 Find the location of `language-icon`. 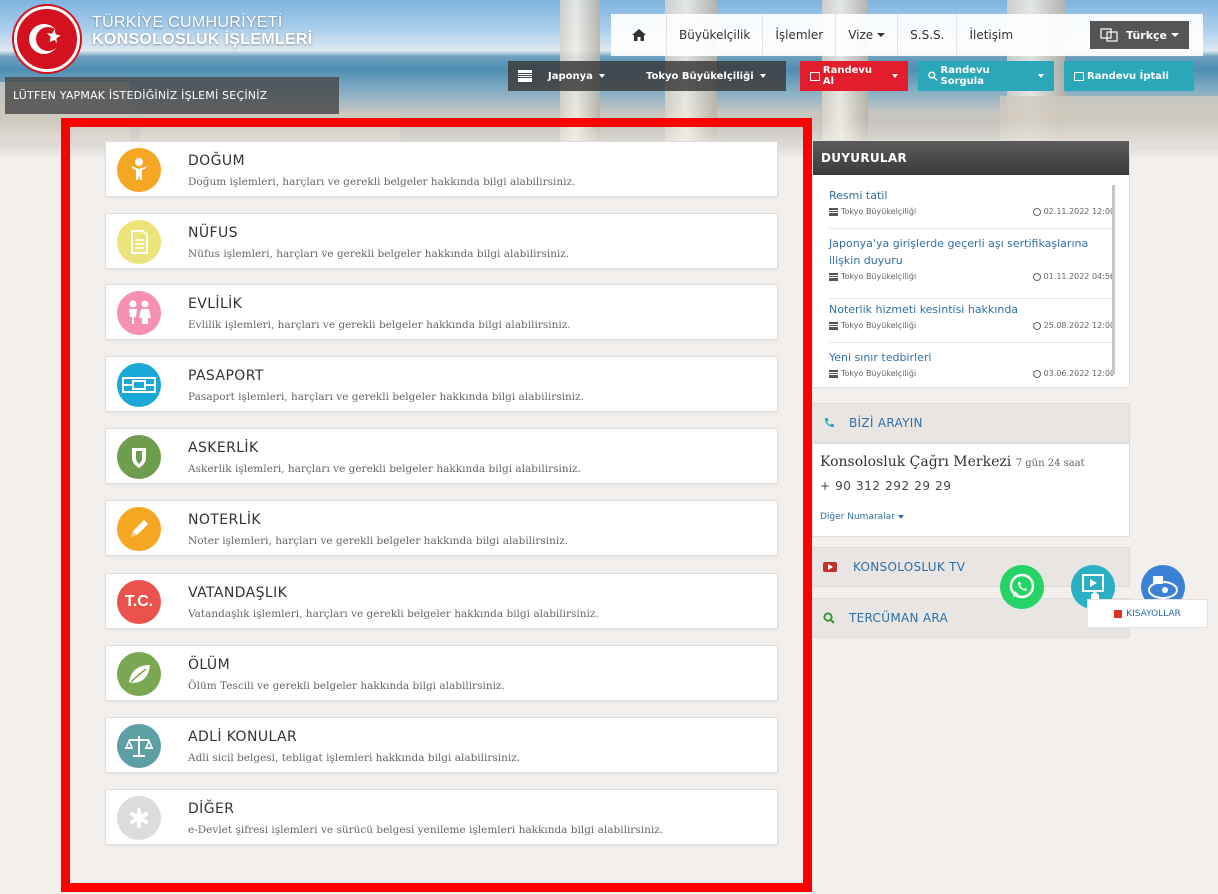

language-icon is located at coordinates (1109, 35).